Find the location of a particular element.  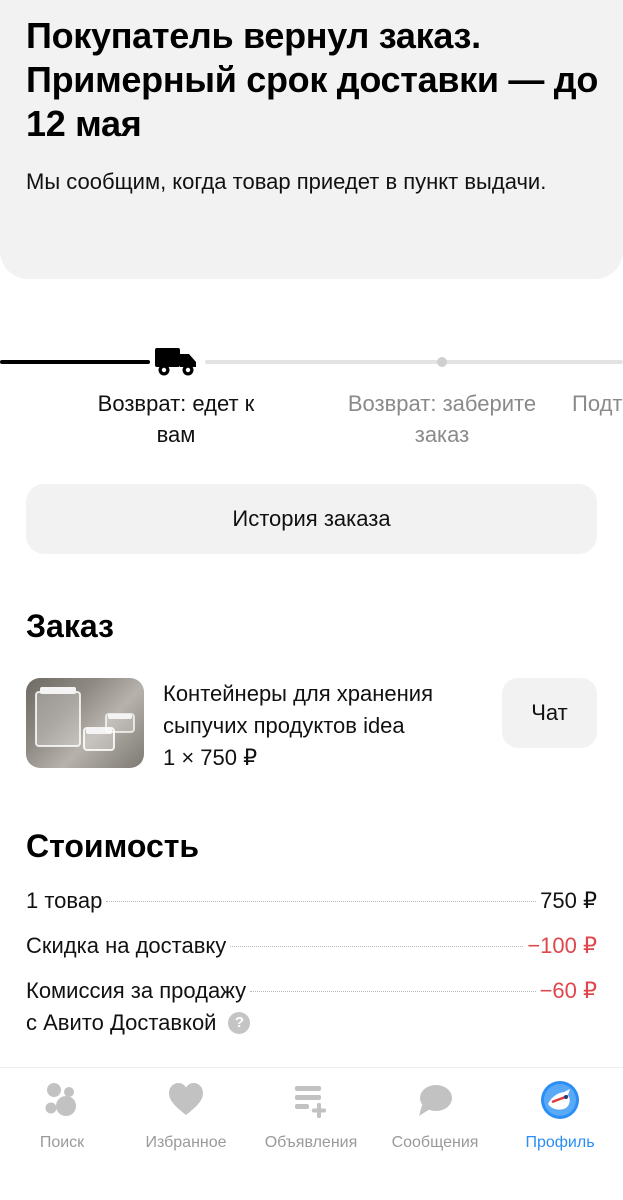

cost-label: Скидка на доставку is located at coordinates (126, 945).